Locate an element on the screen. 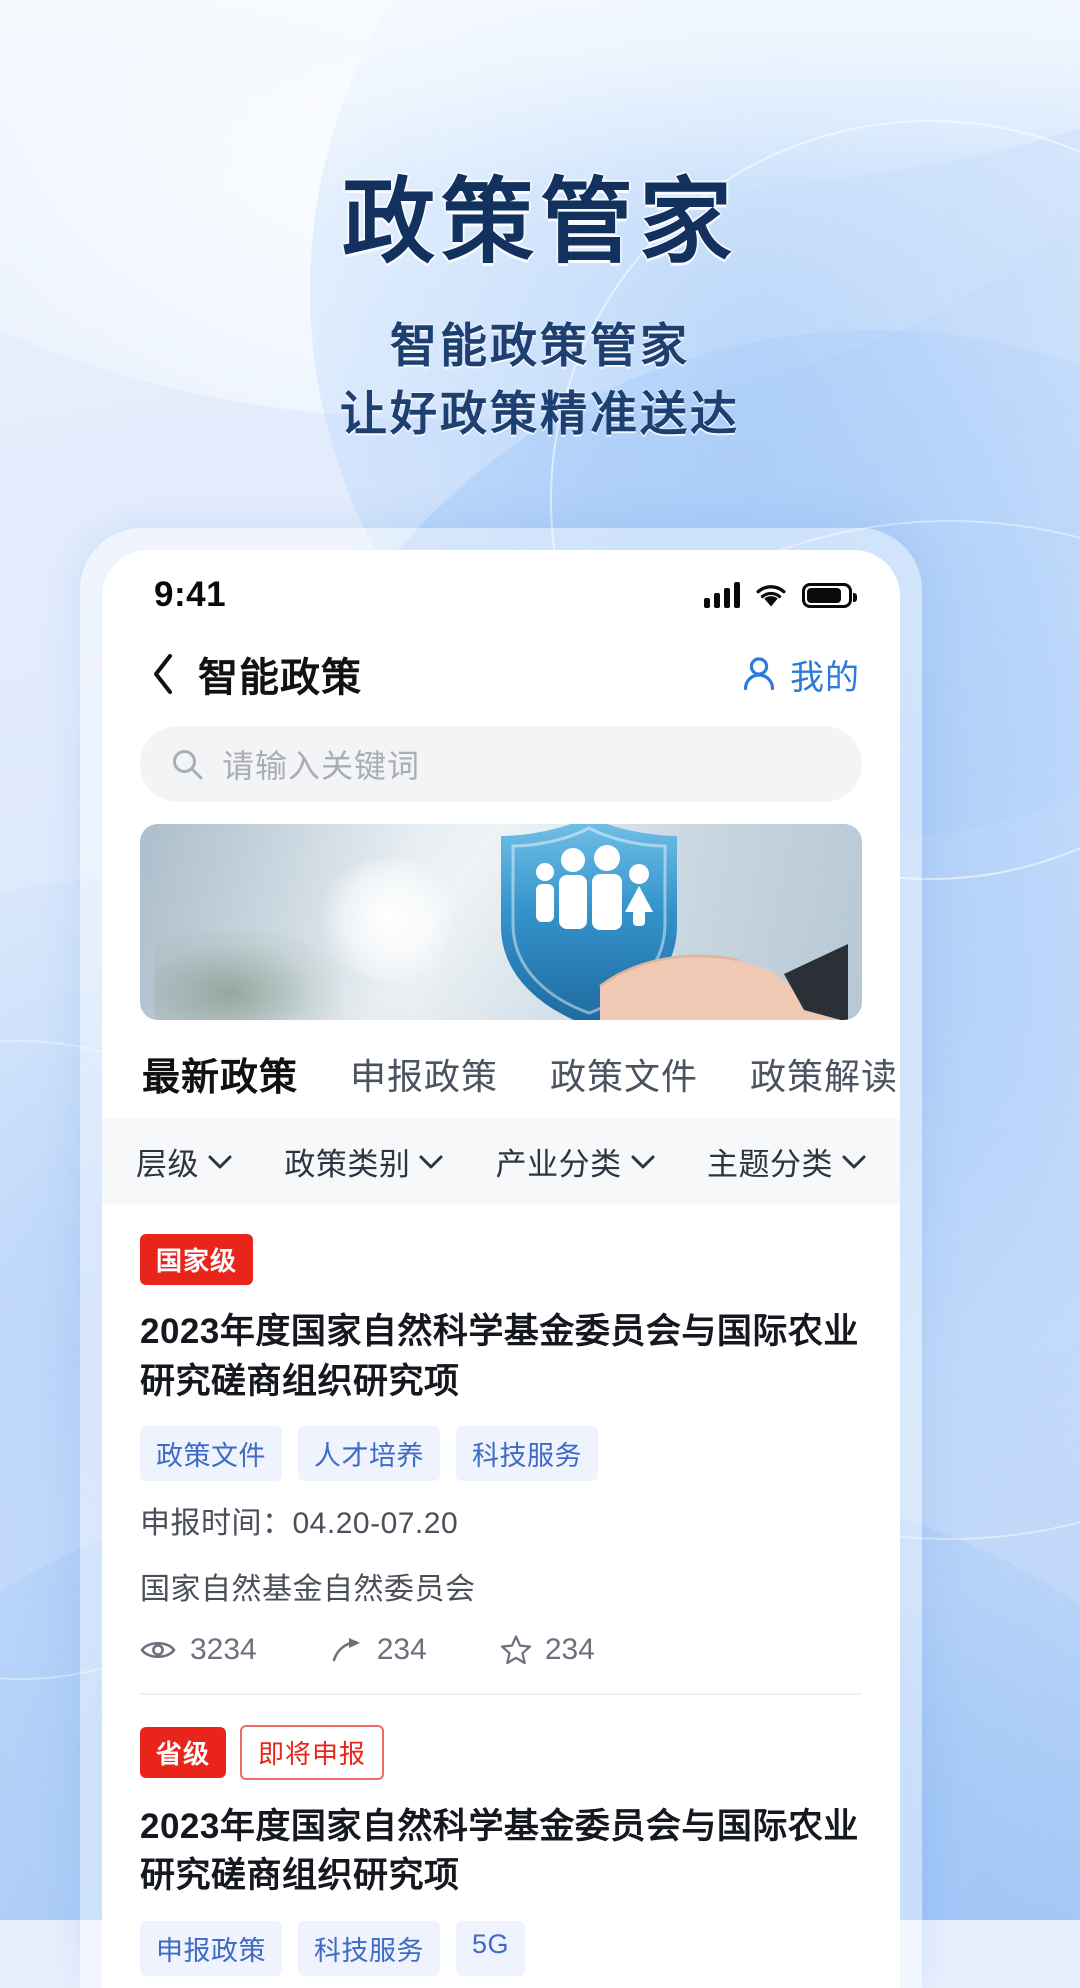 This screenshot has width=1080, height=1988. filter-level: 层级 is located at coordinates (184, 1161).